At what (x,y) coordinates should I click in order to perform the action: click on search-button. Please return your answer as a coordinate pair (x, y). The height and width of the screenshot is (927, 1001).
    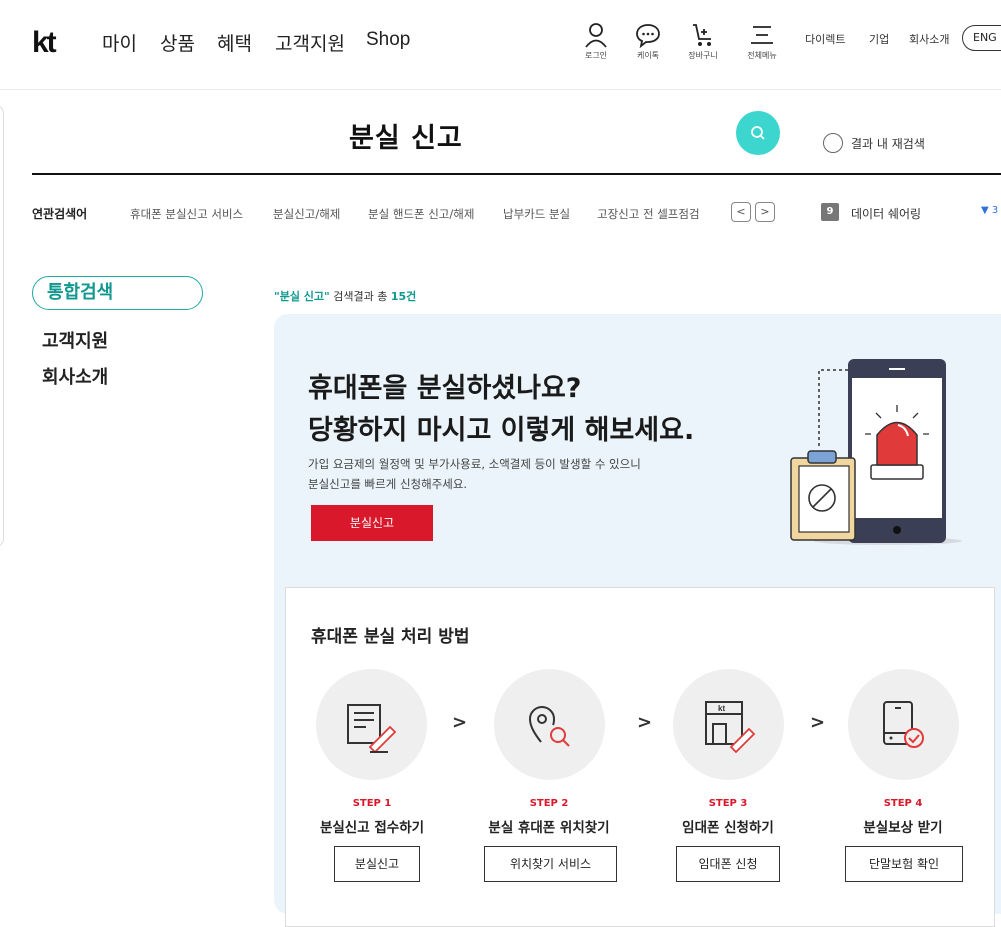
    Looking at the image, I should click on (758, 133).